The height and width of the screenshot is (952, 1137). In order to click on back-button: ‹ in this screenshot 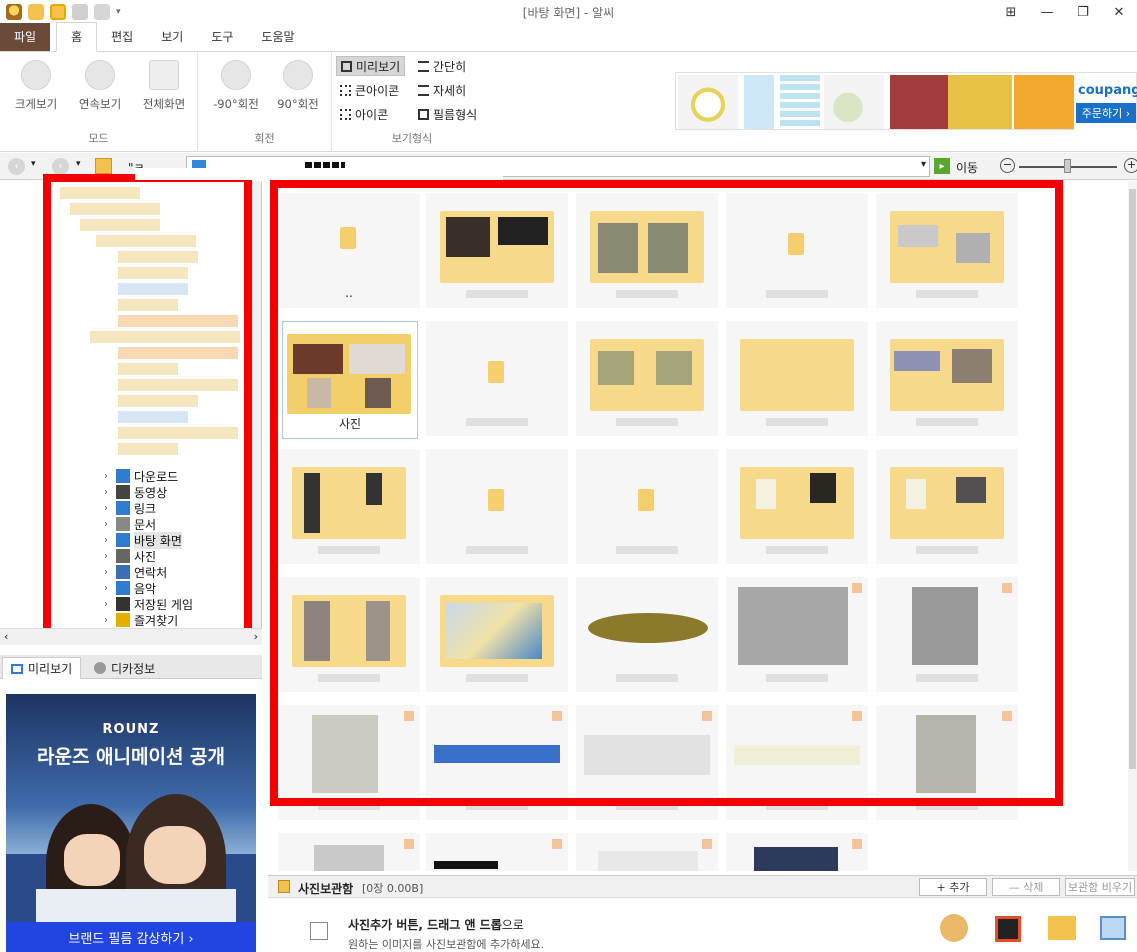, I will do `click(16, 166)`.